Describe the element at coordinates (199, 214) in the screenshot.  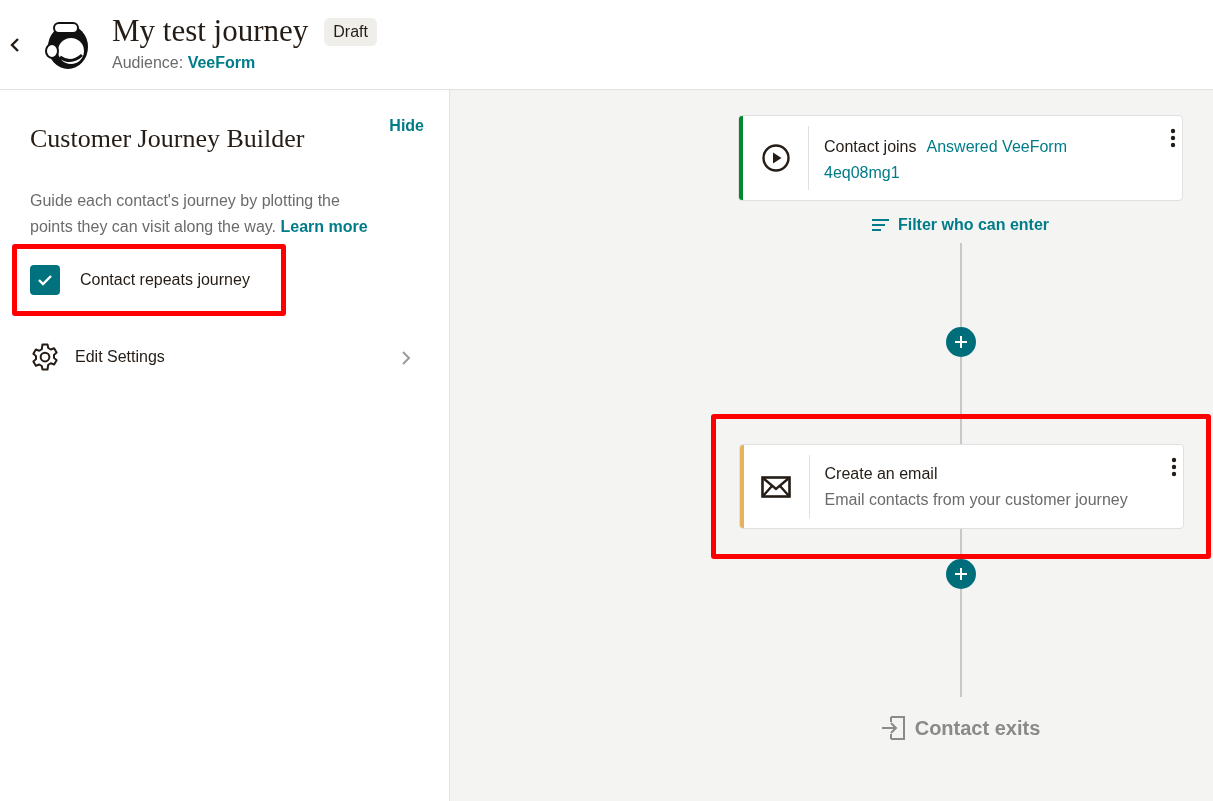
I see `description-text: Guide each contact's journey by plotting the points they can visit along the way. Learn more` at that location.